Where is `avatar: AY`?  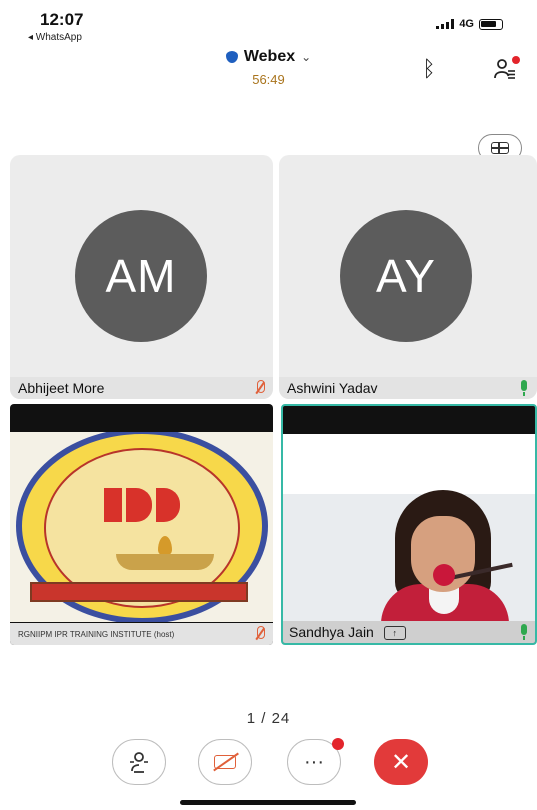
avatar: AY is located at coordinates (406, 276).